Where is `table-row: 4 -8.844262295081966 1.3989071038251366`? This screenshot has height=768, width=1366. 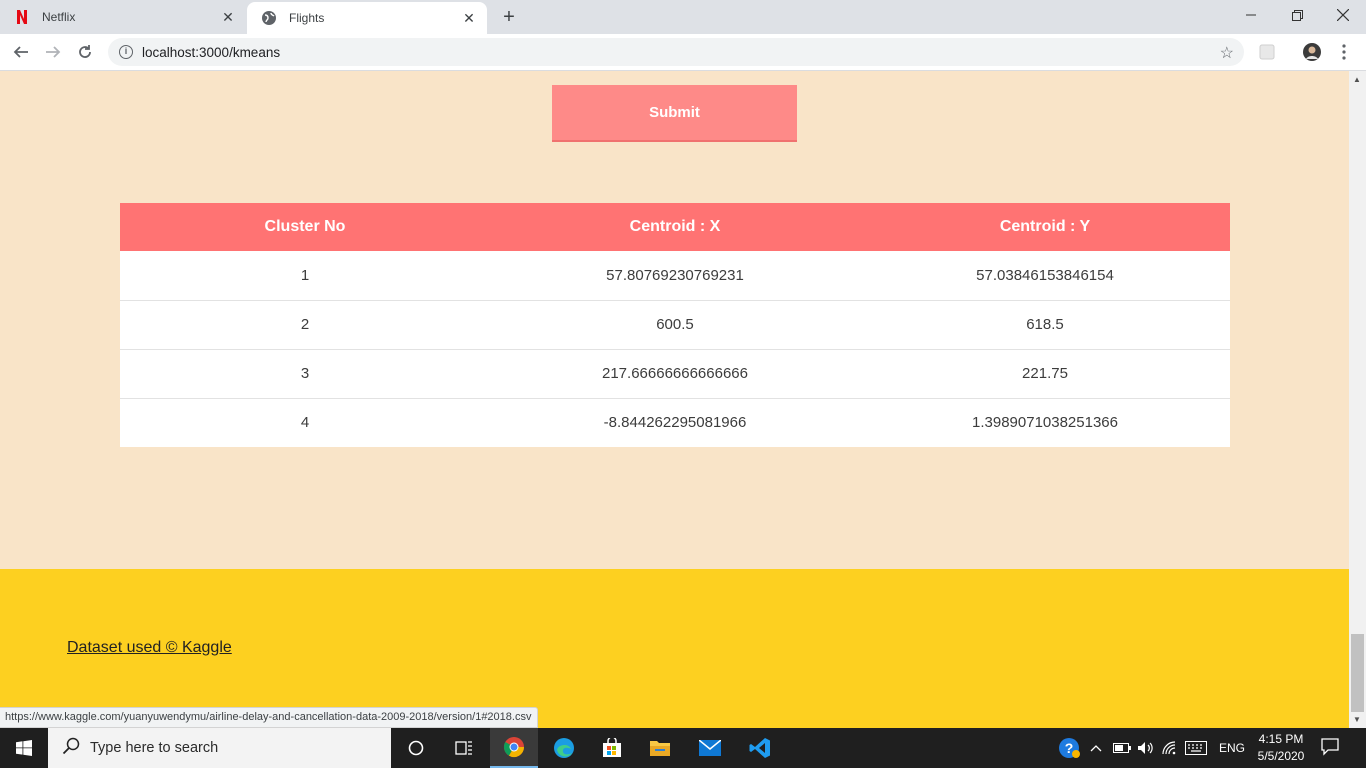 table-row: 4 -8.844262295081966 1.3989071038251366 is located at coordinates (675, 422).